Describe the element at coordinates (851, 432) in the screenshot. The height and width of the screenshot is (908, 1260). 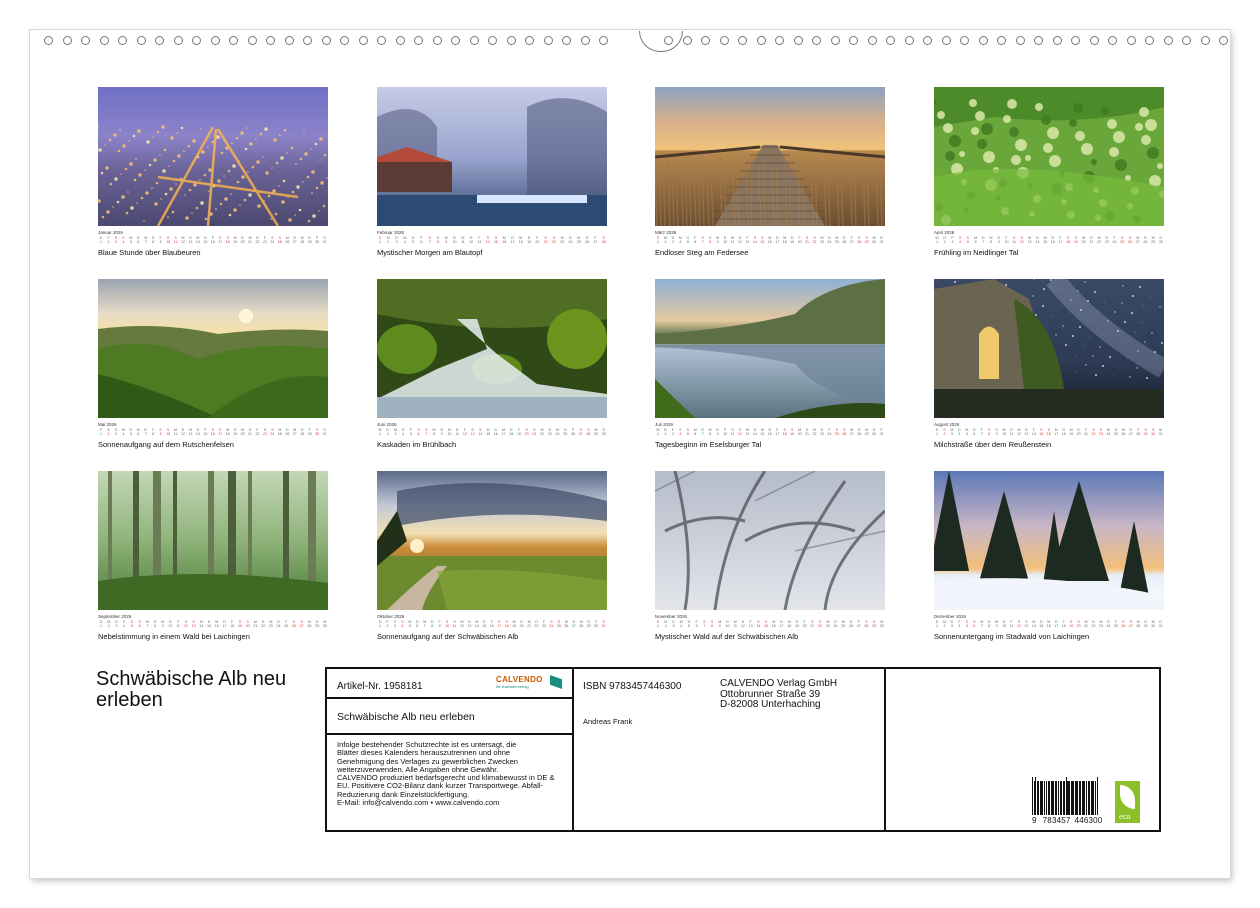
I see `day-cell: M 27` at that location.